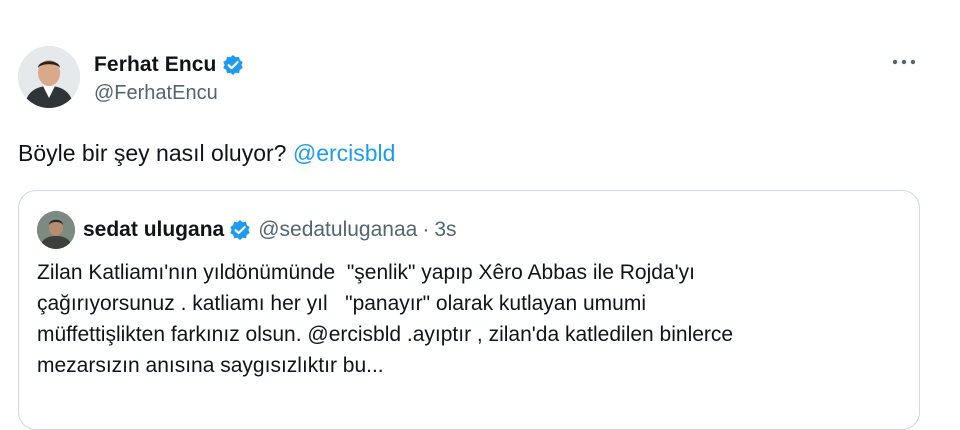  What do you see at coordinates (344, 153) in the screenshot?
I see `mention-link: @ercisbld` at bounding box center [344, 153].